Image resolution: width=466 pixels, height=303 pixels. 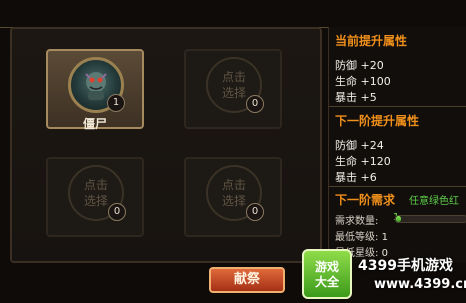 I want to click on min-level-row: 最低等级: 1, so click(x=361, y=235).